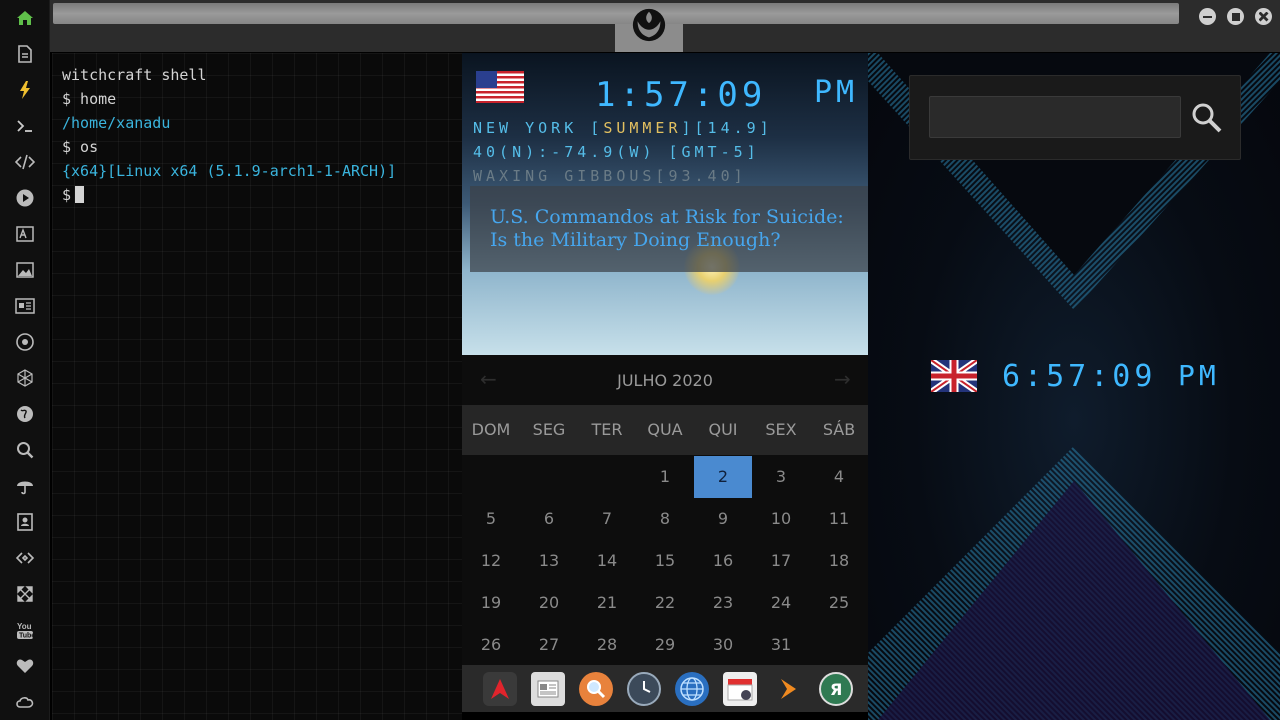 The width and height of the screenshot is (1280, 720). What do you see at coordinates (549, 561) in the screenshot?
I see `calendar-day: 13` at bounding box center [549, 561].